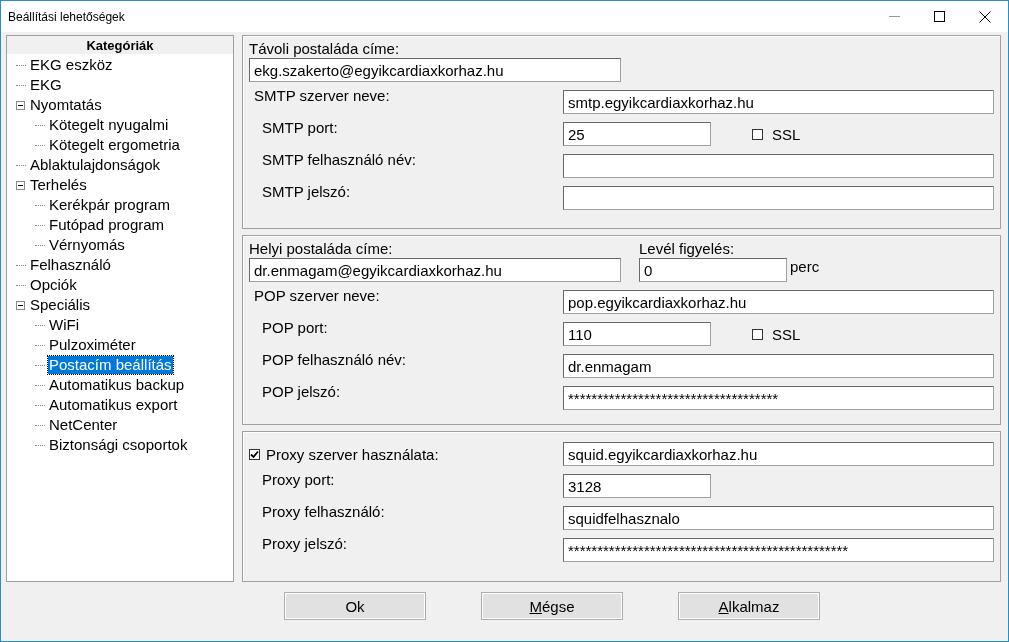 The width and height of the screenshot is (1009, 642). Describe the element at coordinates (118, 445) in the screenshot. I see `tree-item: Biztonsági csoportok` at that location.